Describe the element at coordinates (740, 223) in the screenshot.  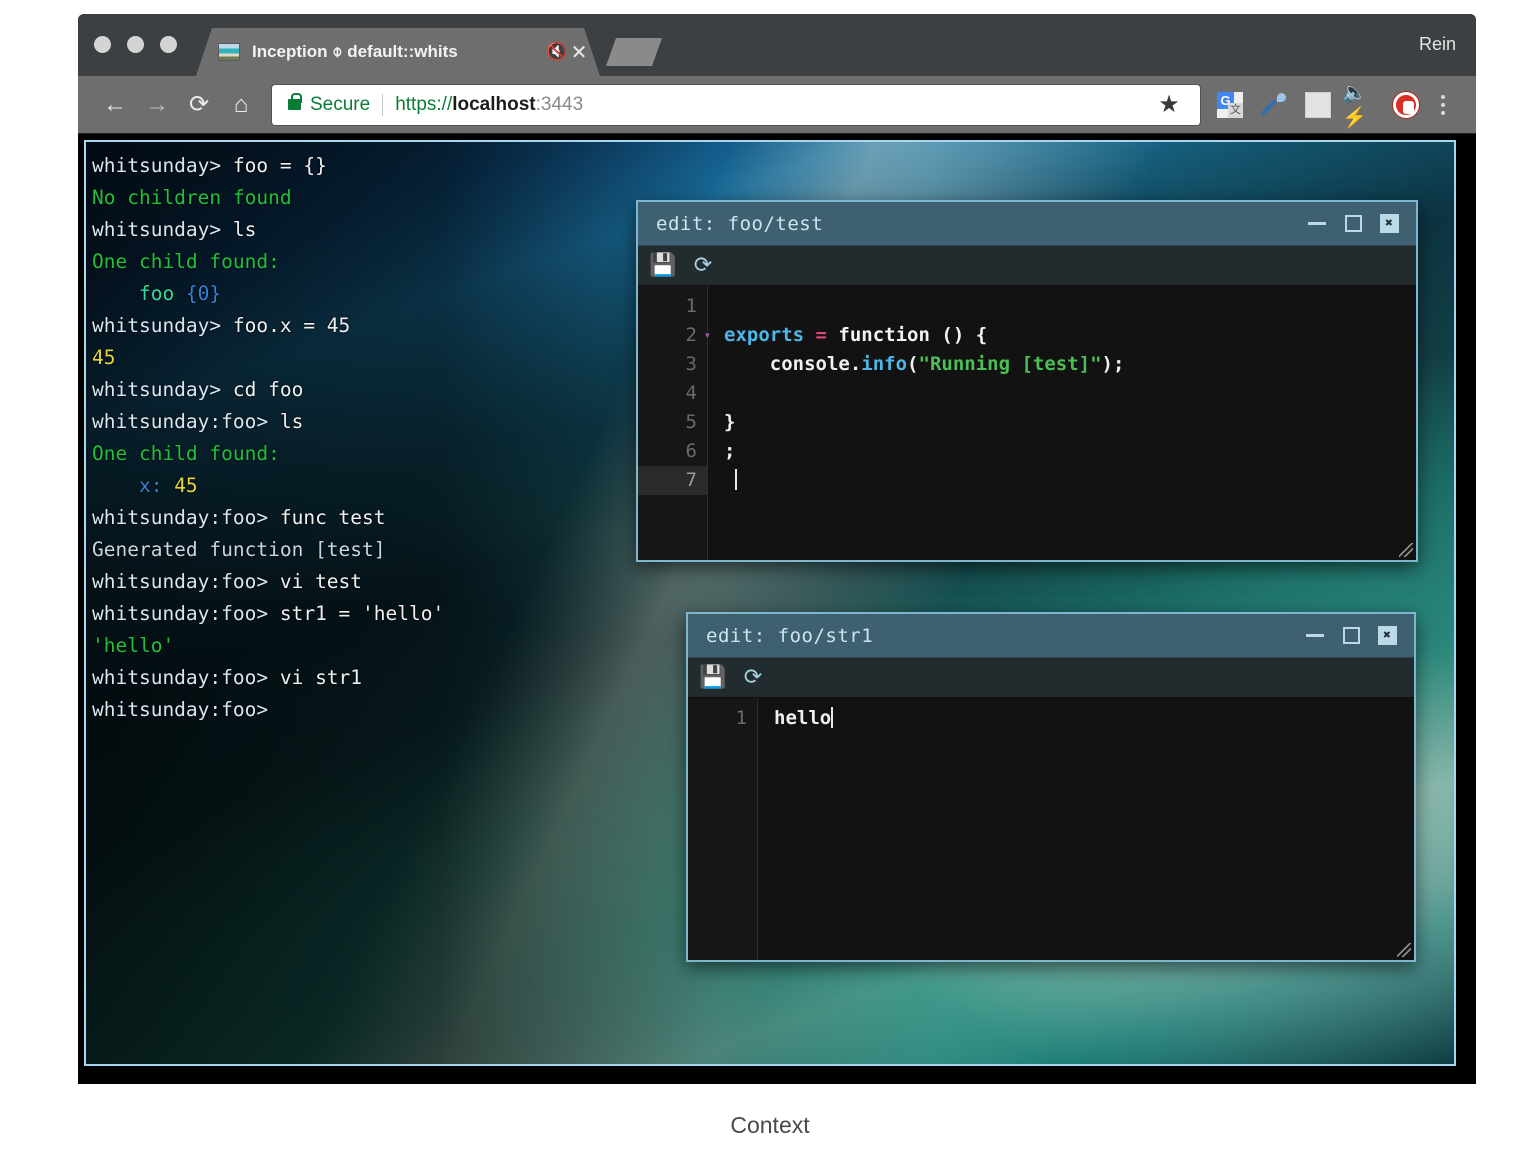
I see `editor-title-text: edit: foo/test` at that location.